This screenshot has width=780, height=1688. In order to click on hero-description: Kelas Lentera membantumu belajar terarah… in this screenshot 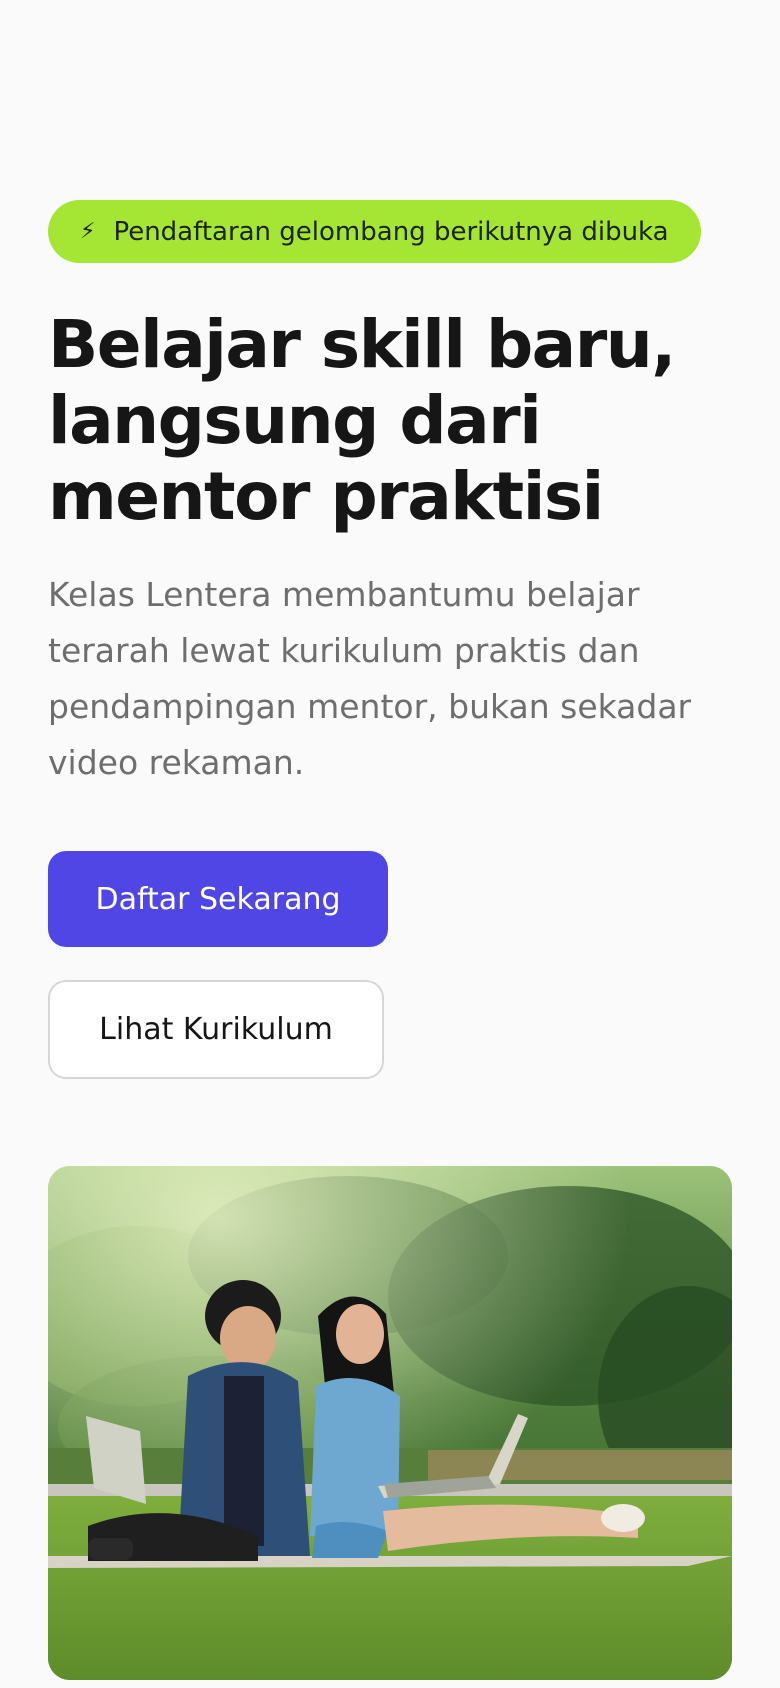, I will do `click(370, 678)`.